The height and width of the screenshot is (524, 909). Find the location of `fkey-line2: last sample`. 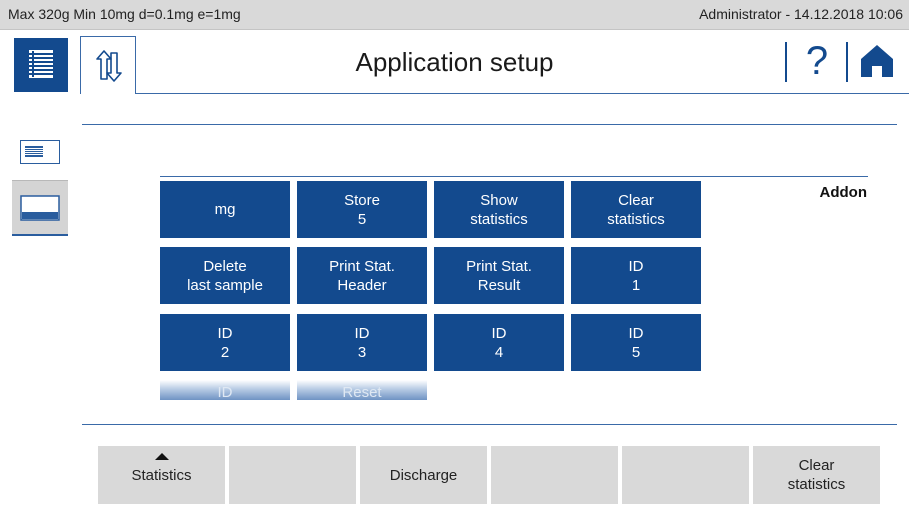

fkey-line2: last sample is located at coordinates (225, 285).